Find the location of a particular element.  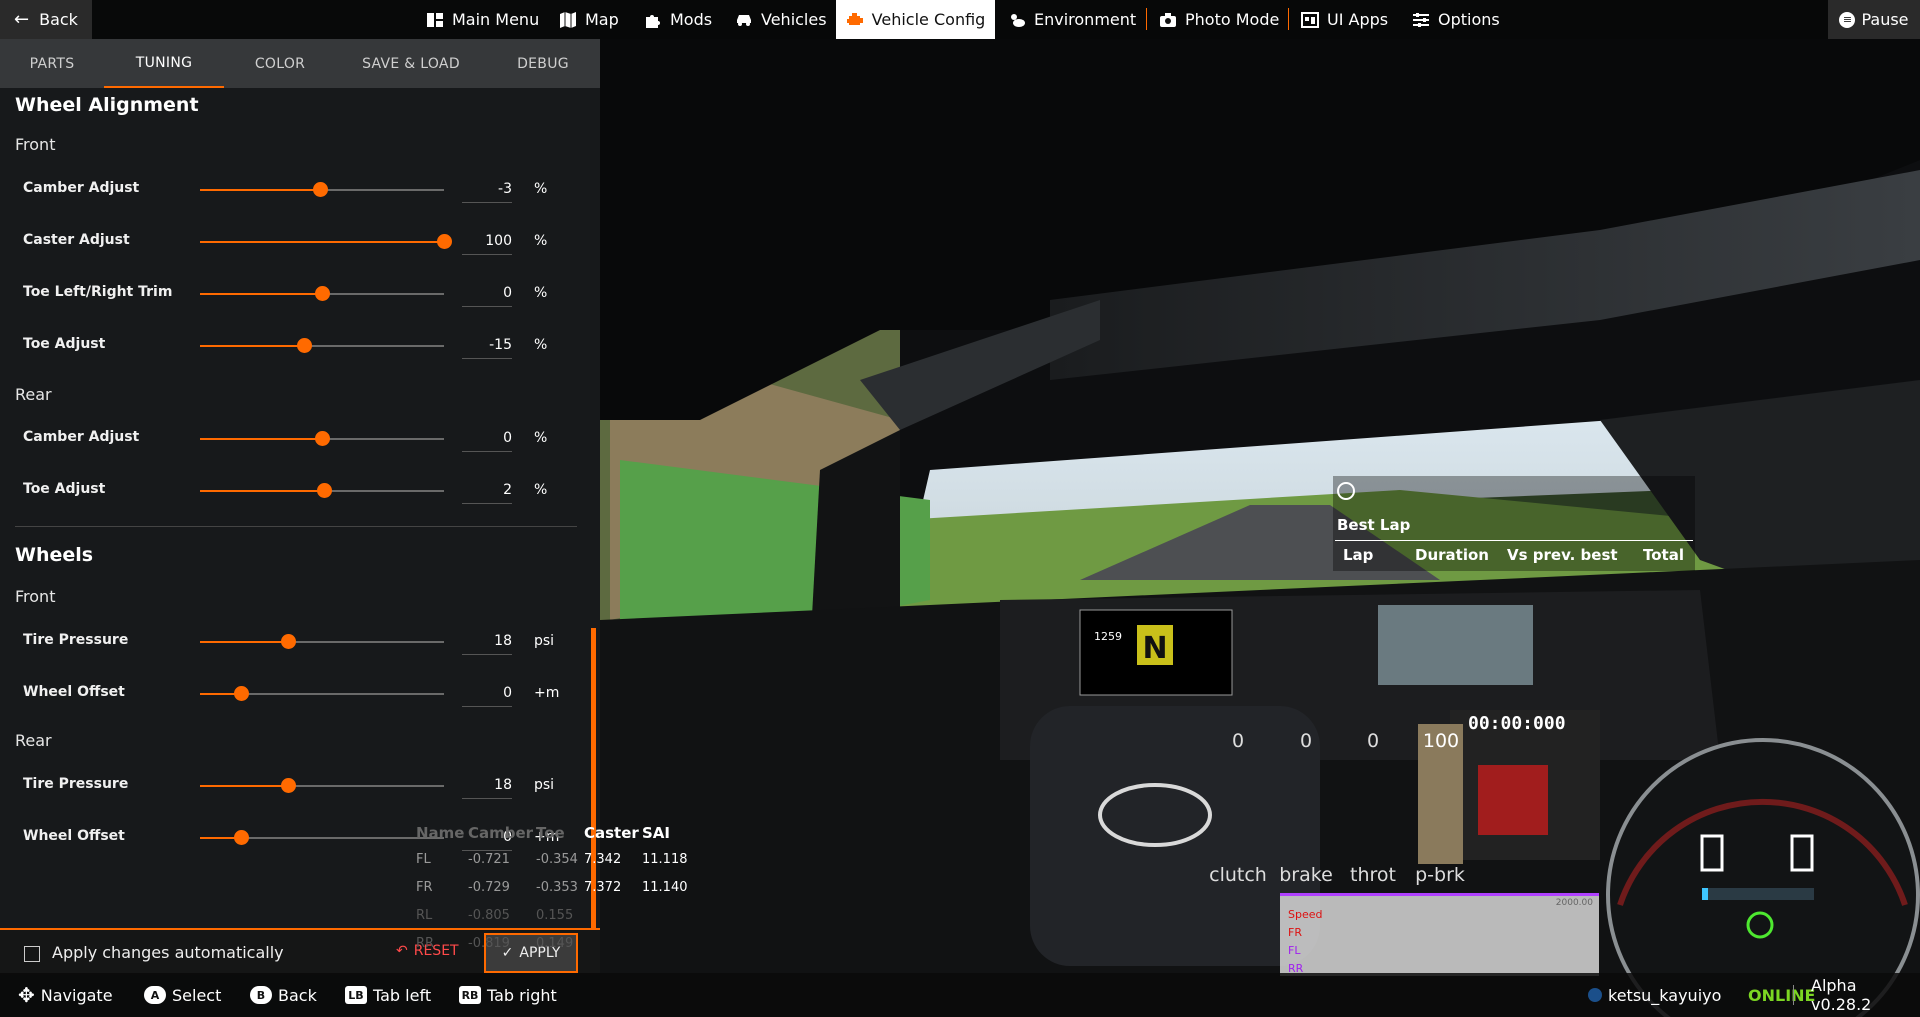

nav-environment-label: Environment is located at coordinates (1085, 19).